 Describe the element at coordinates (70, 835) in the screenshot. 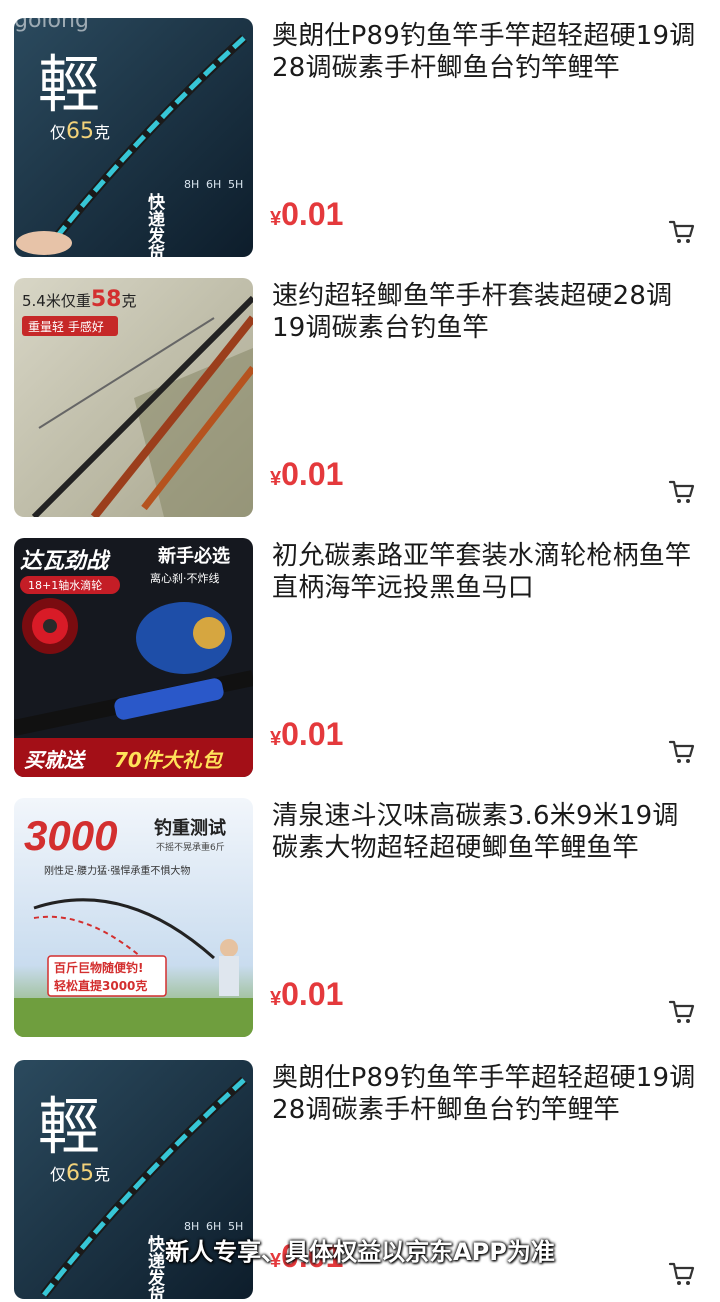

I see `svg-text: 3000` at that location.